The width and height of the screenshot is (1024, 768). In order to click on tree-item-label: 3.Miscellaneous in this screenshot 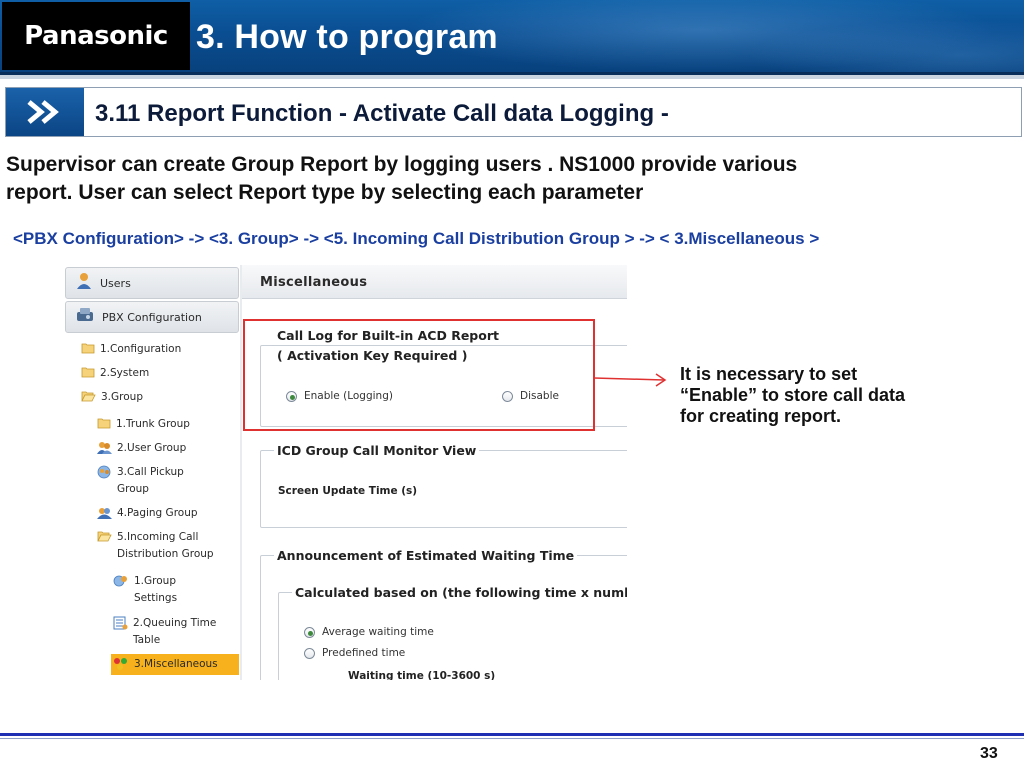, I will do `click(176, 664)`.